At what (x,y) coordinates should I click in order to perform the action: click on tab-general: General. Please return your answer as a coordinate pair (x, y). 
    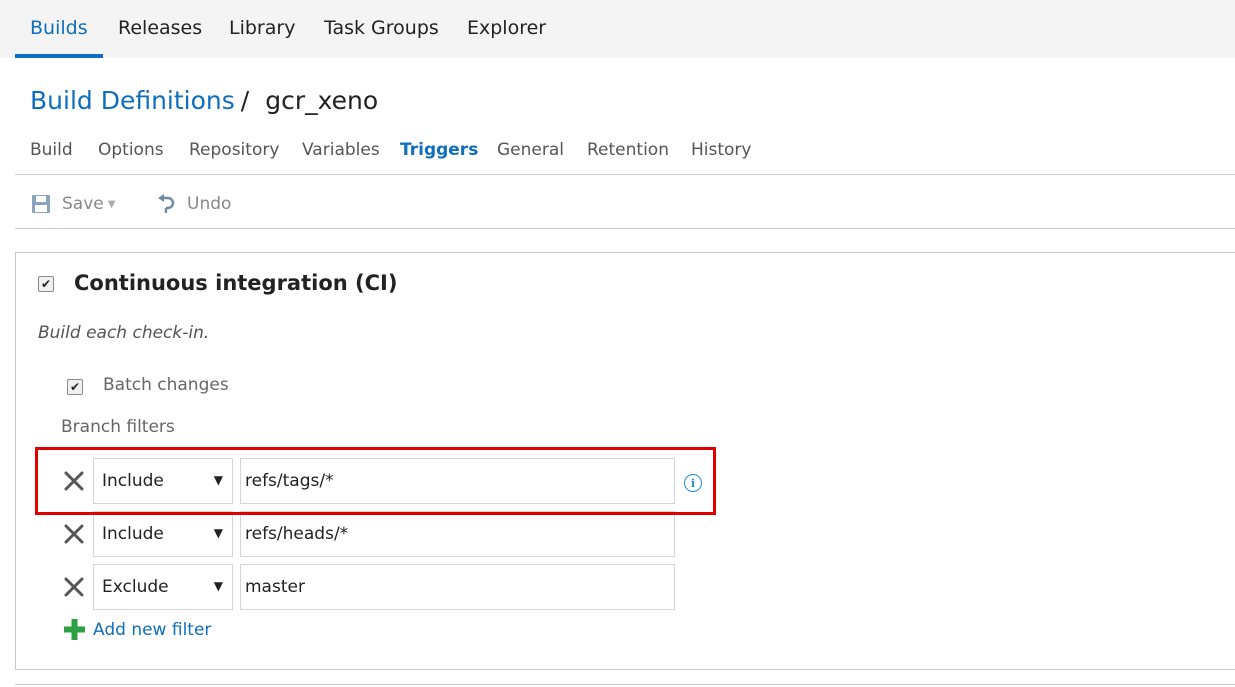
    Looking at the image, I should click on (530, 150).